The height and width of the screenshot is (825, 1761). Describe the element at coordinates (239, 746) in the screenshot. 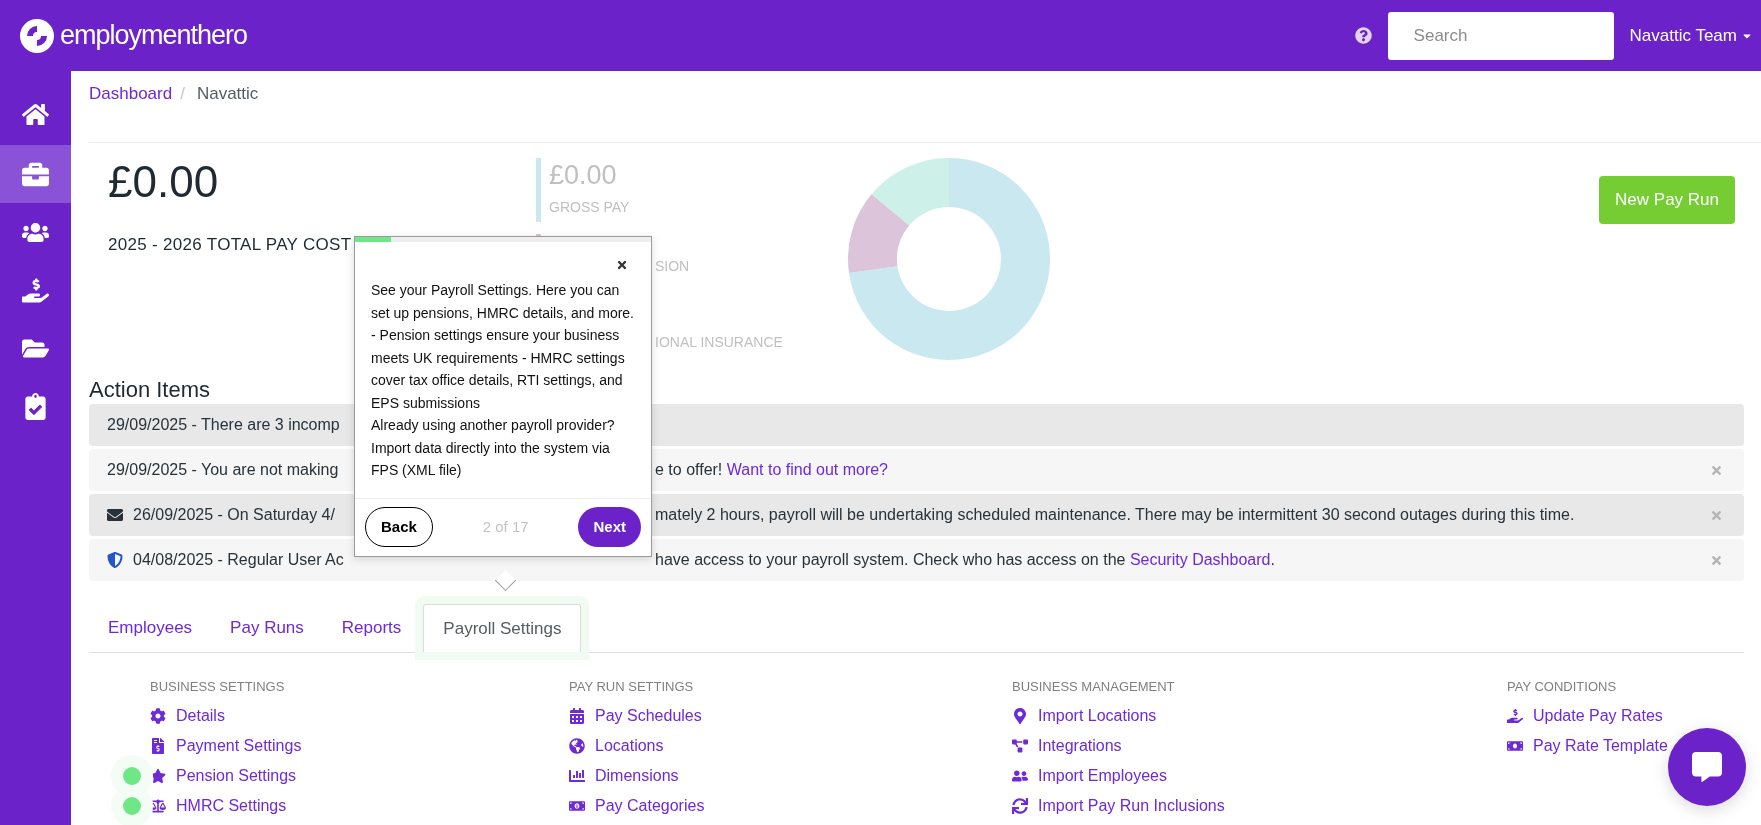

I see `settings-link: Payment Settings` at that location.